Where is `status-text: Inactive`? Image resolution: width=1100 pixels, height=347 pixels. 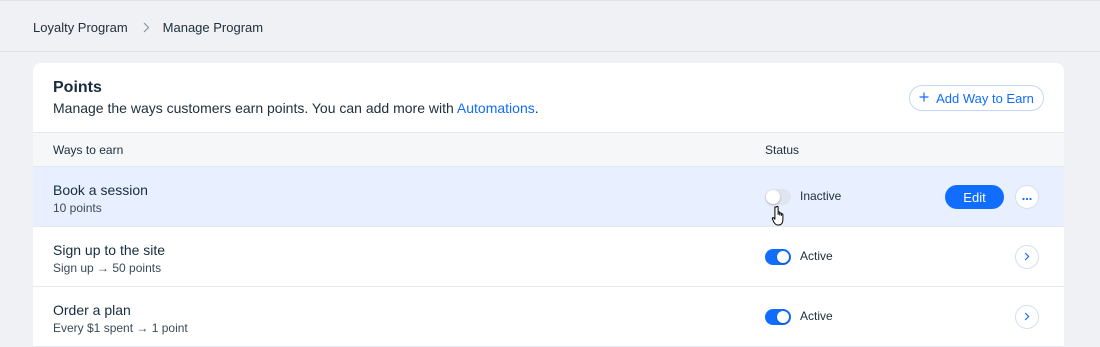 status-text: Inactive is located at coordinates (821, 196).